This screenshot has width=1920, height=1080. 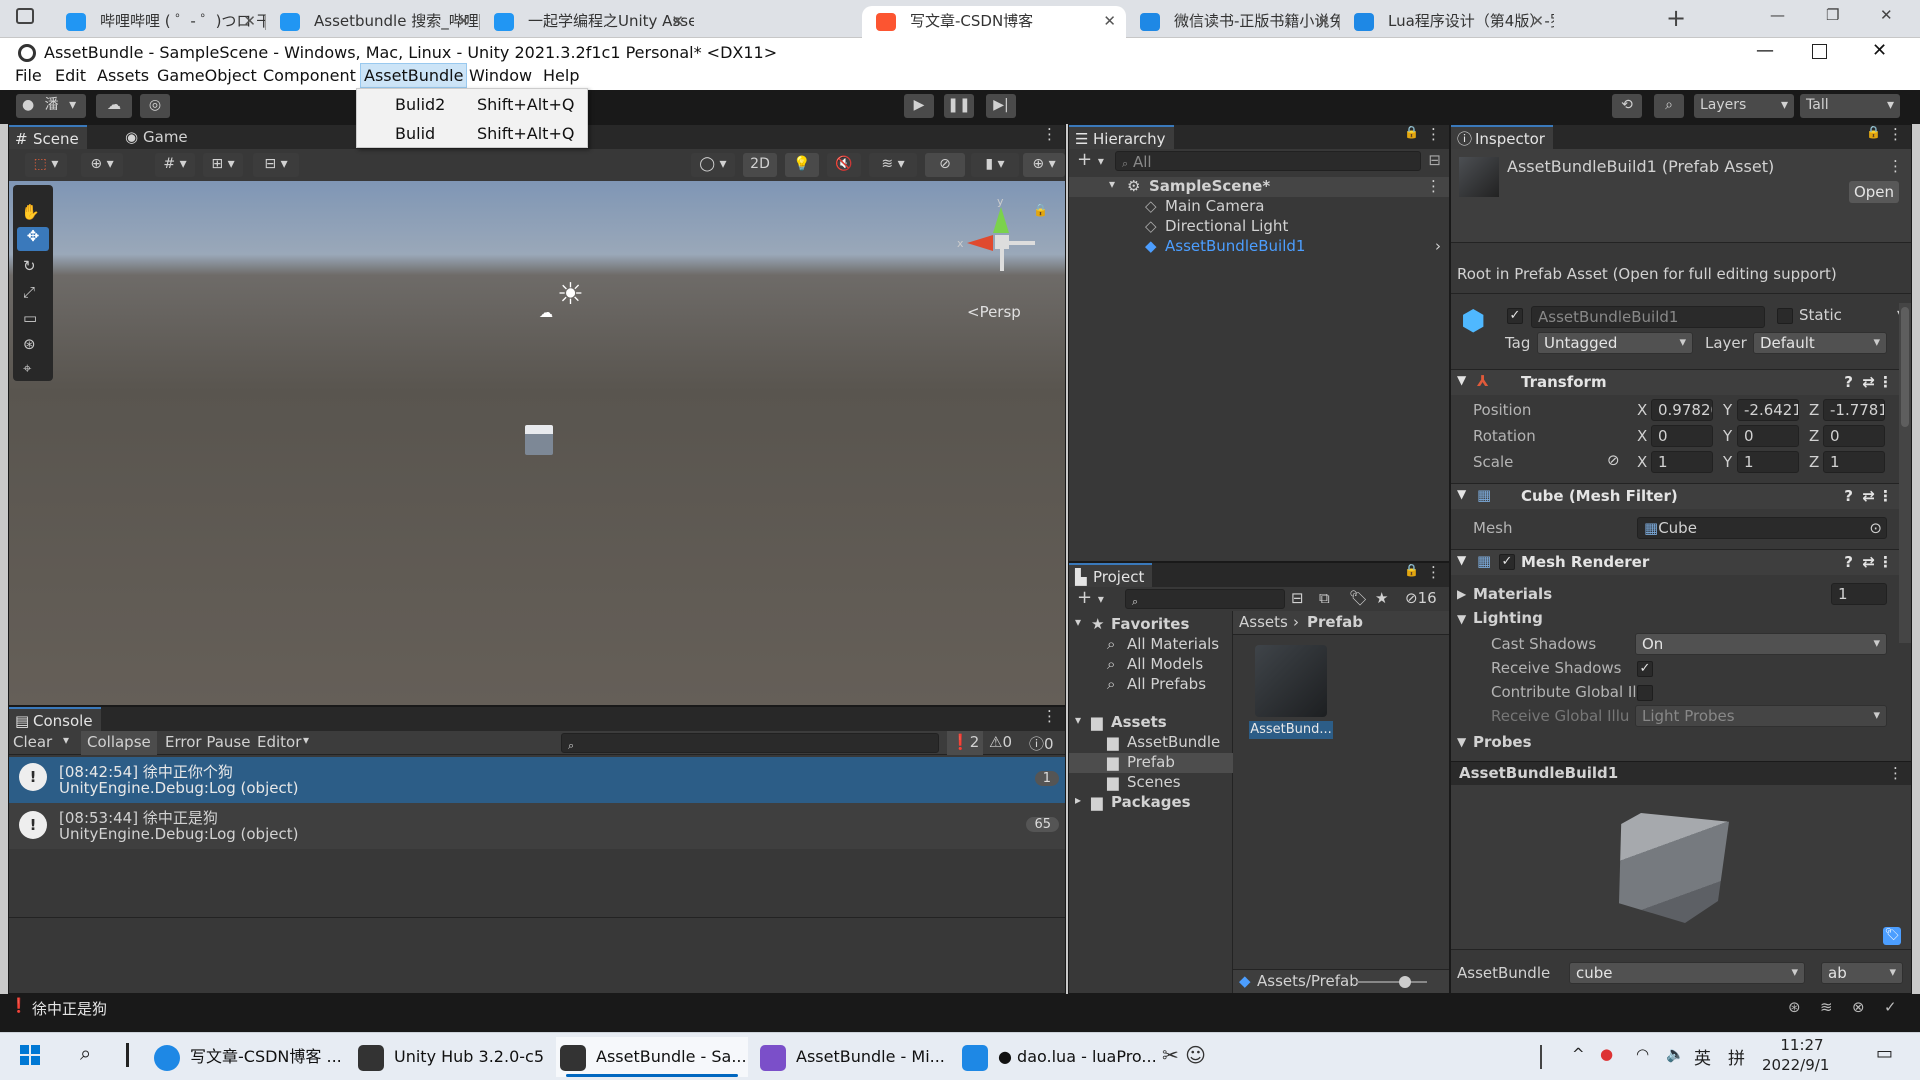 I want to click on folder-item: ▆ Scenes, so click(x=1151, y=783).